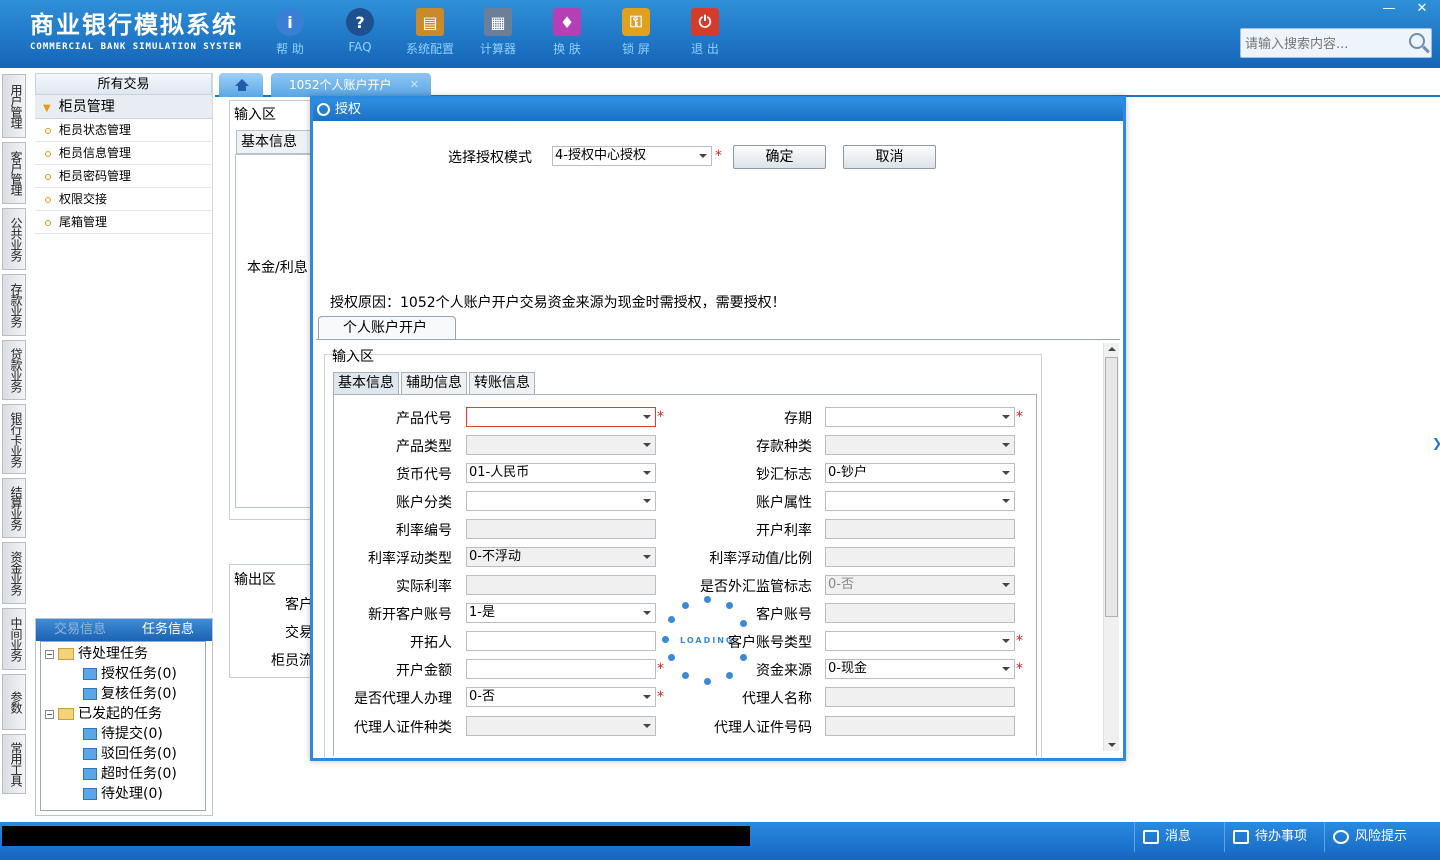 This screenshot has width=1440, height=860. I want to click on cancel-button: 取消, so click(889, 157).